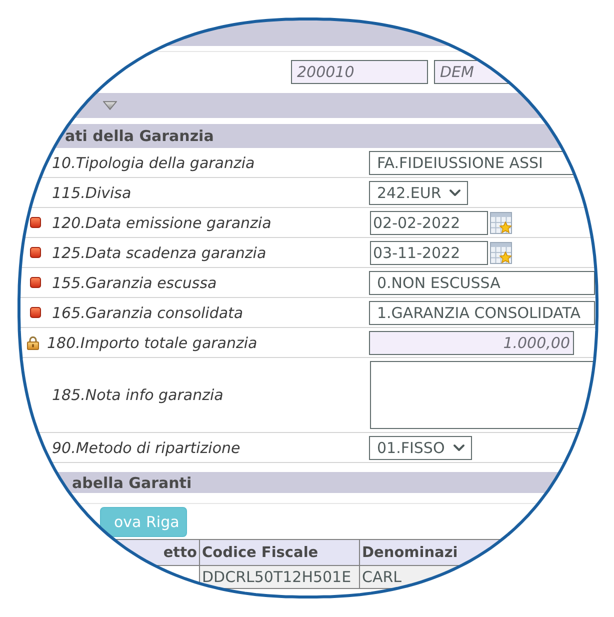  Describe the element at coordinates (152, 343) in the screenshot. I see `field-label: 180.Importo totale garanzia` at that location.